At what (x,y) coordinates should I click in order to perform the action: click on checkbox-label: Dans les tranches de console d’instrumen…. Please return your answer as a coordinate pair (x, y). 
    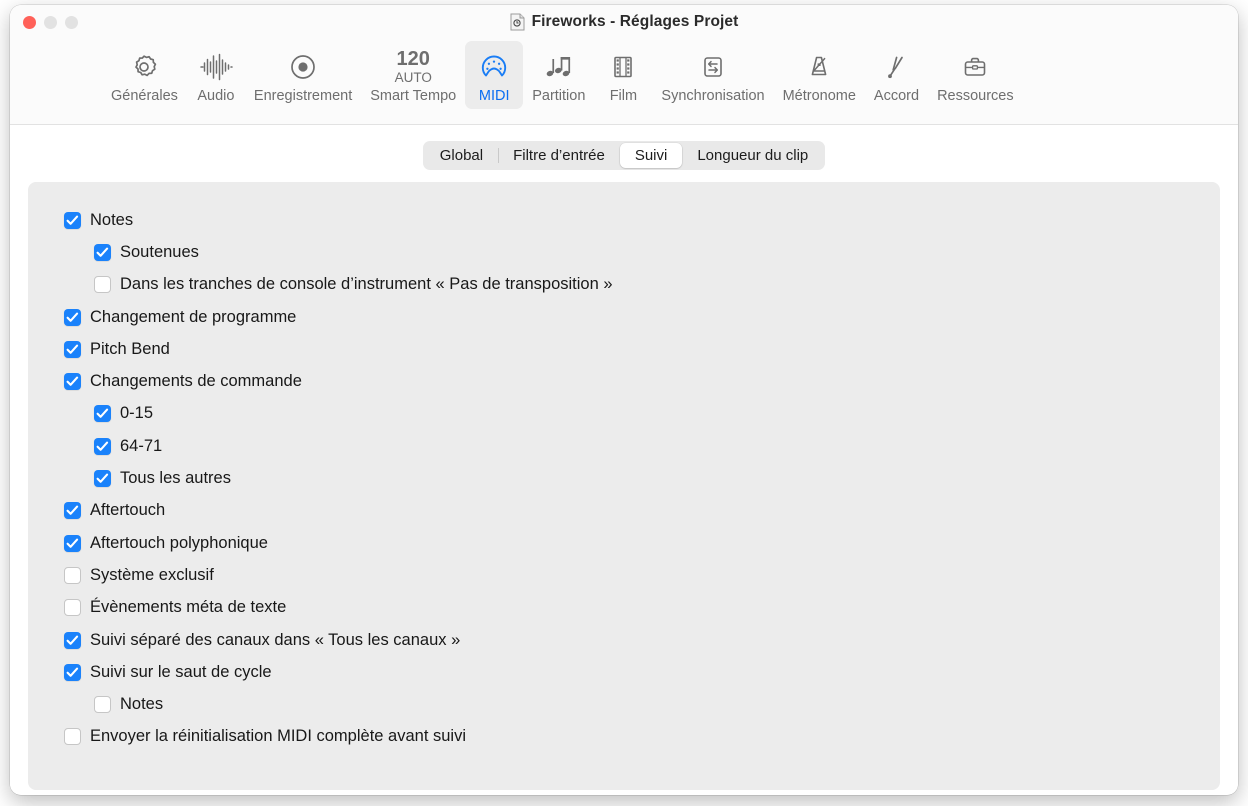
    Looking at the image, I should click on (366, 284).